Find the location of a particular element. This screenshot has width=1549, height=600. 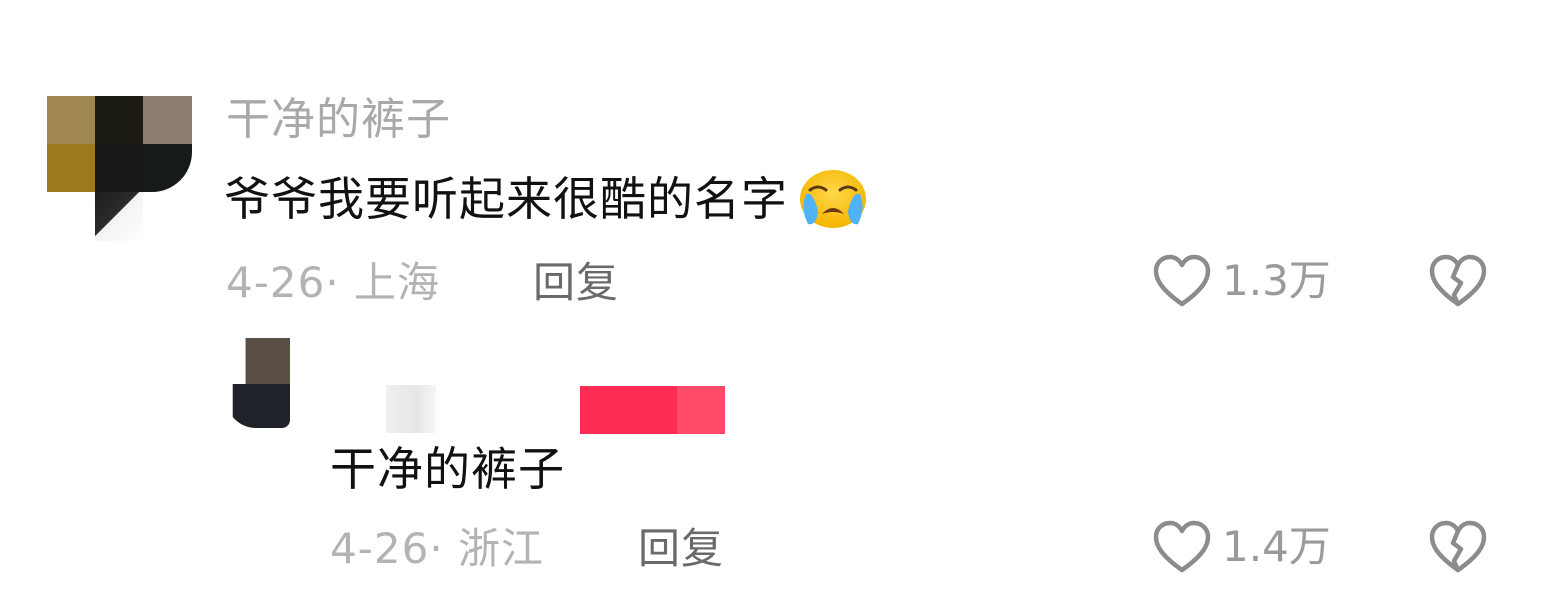

reply-avatar is located at coordinates (258, 383).